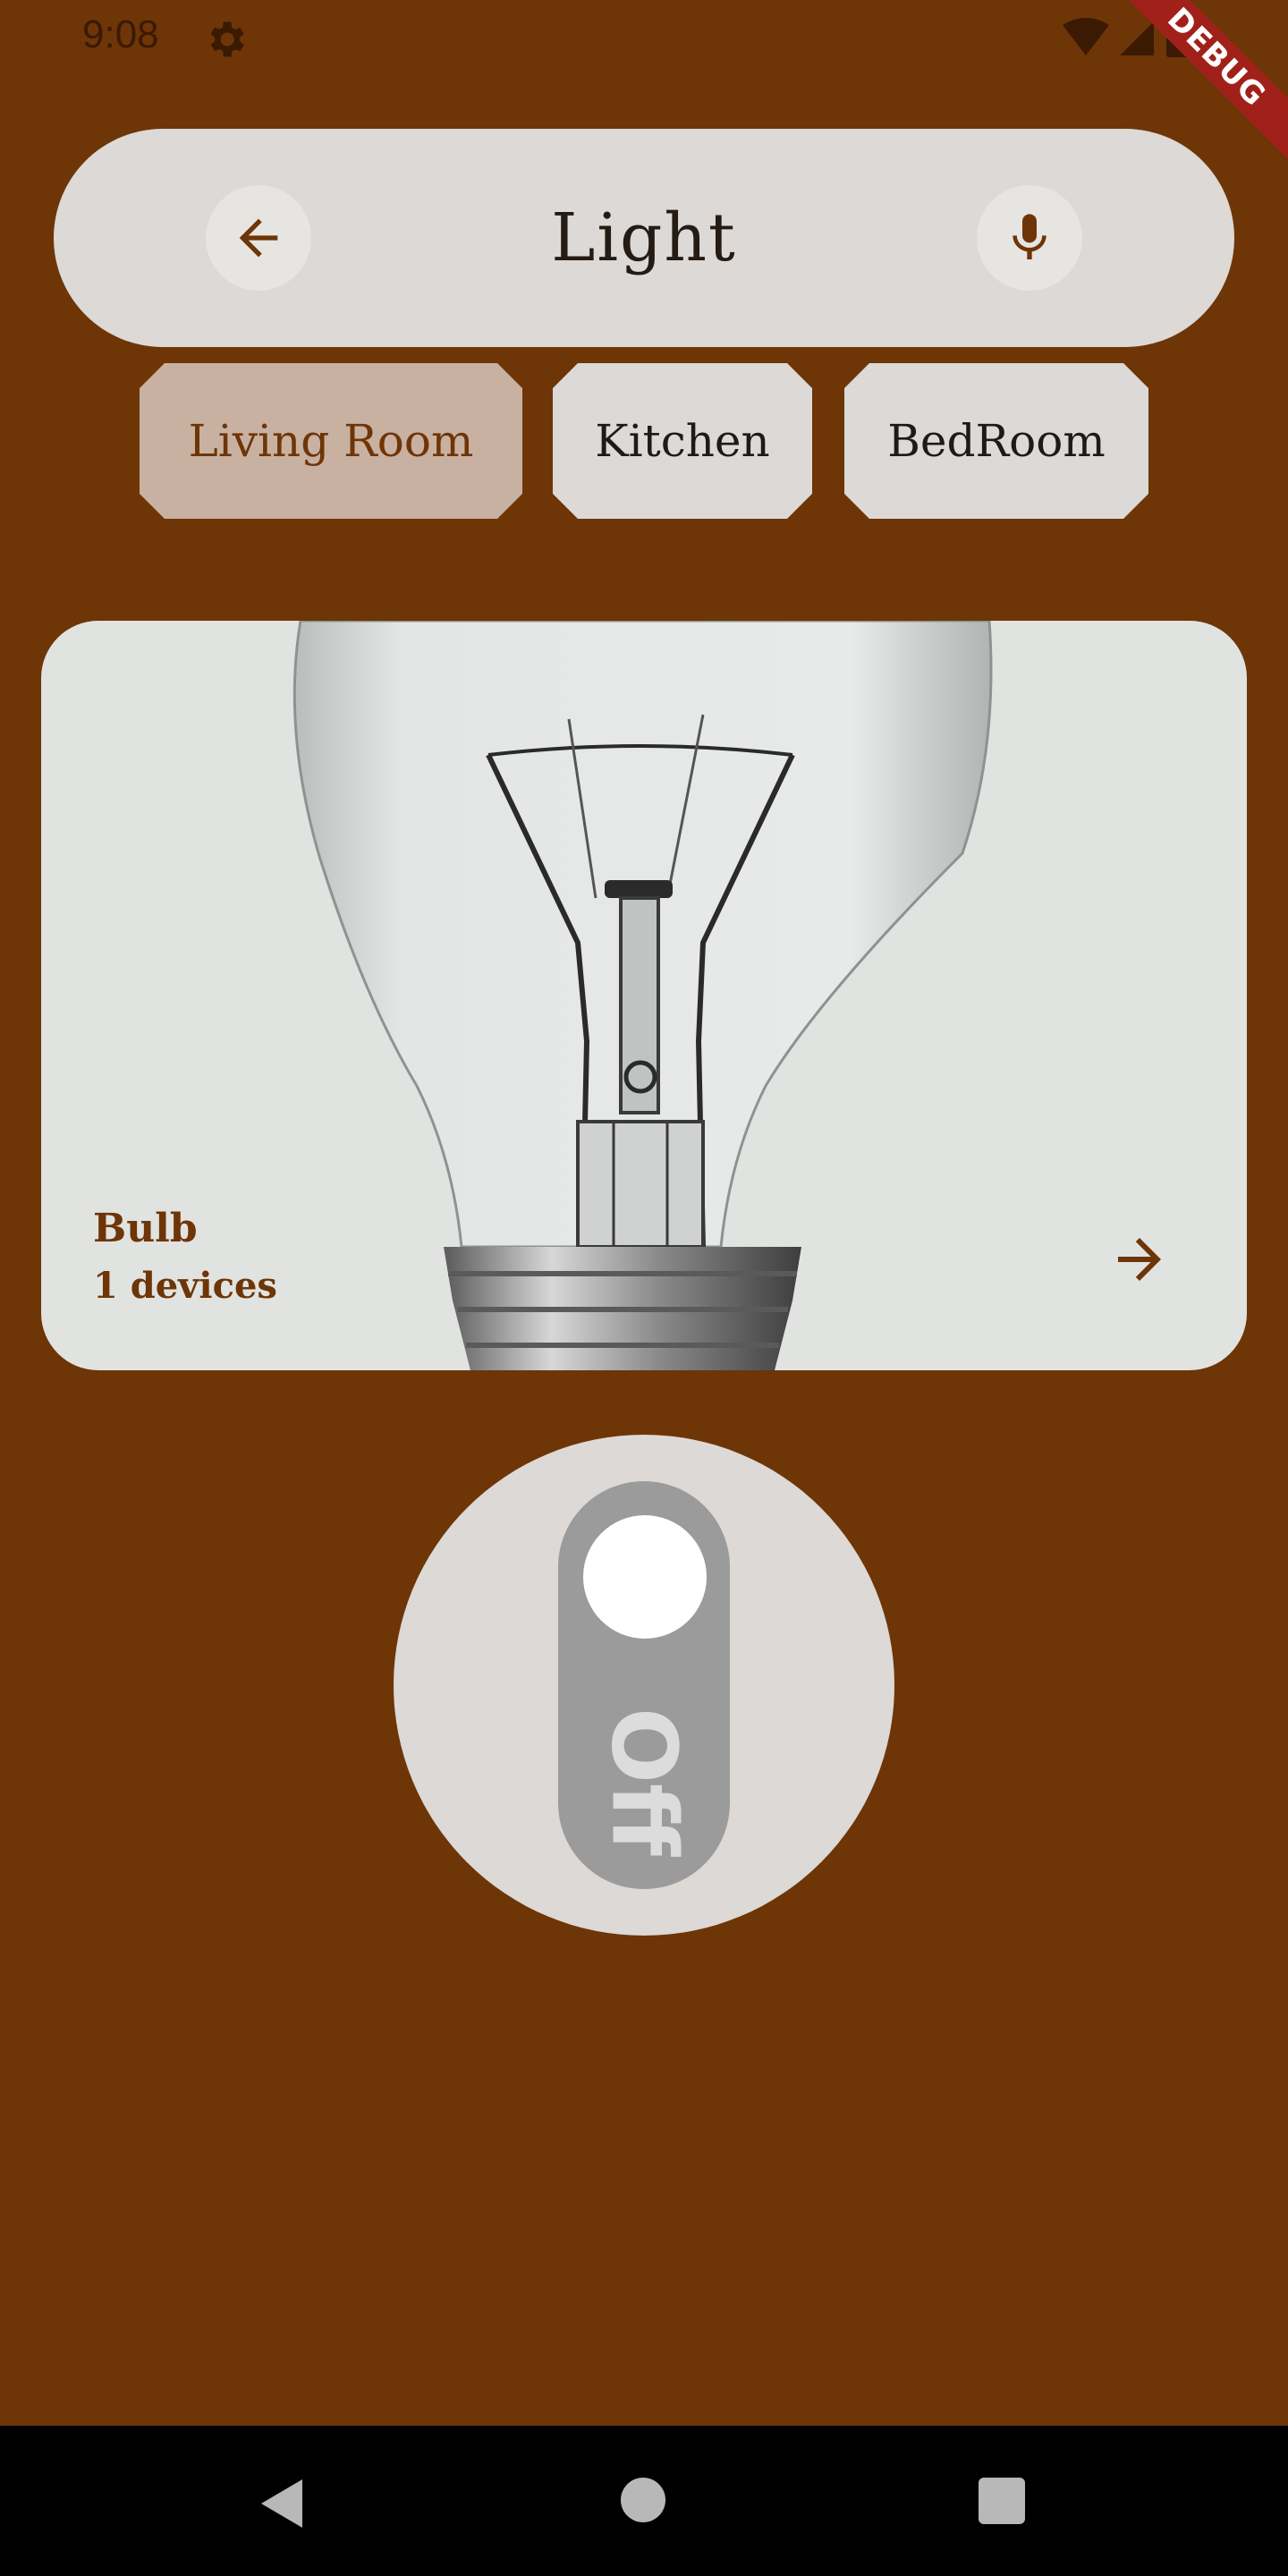 Image resolution: width=1288 pixels, height=2576 pixels. Describe the element at coordinates (185, 1286) in the screenshot. I see `device-count: 1 devices` at that location.